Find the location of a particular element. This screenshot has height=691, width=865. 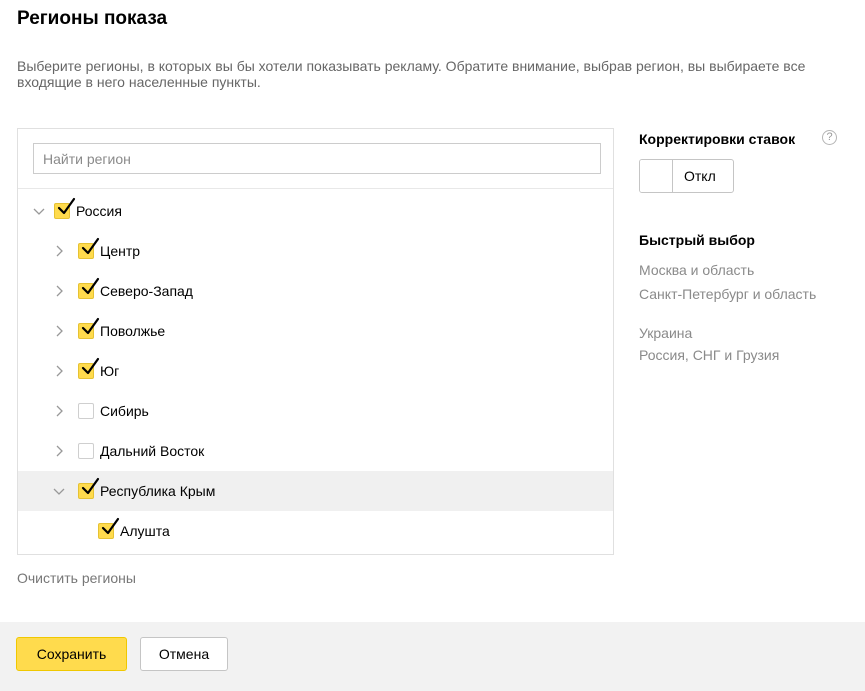

bid-adjustments-toggle: Откл is located at coordinates (686, 176).